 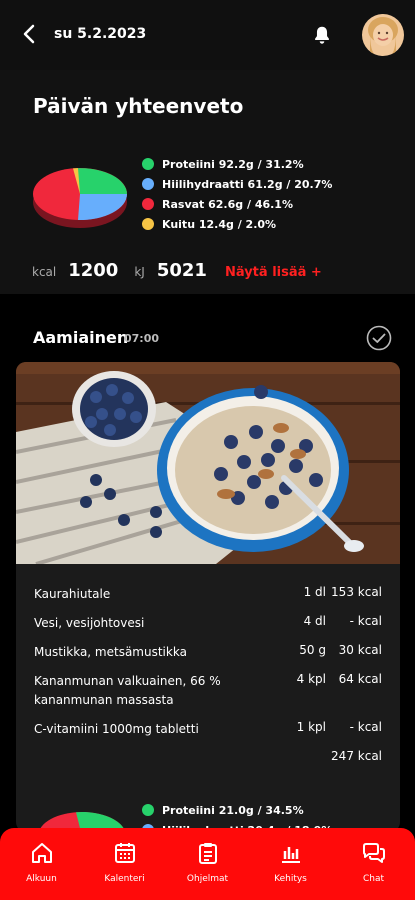 What do you see at coordinates (207, 853) in the screenshot?
I see `clipboard-icon` at bounding box center [207, 853].